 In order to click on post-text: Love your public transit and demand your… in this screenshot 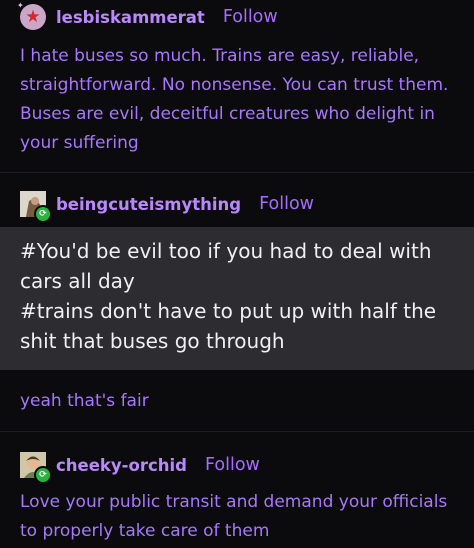, I will do `click(234, 516)`.